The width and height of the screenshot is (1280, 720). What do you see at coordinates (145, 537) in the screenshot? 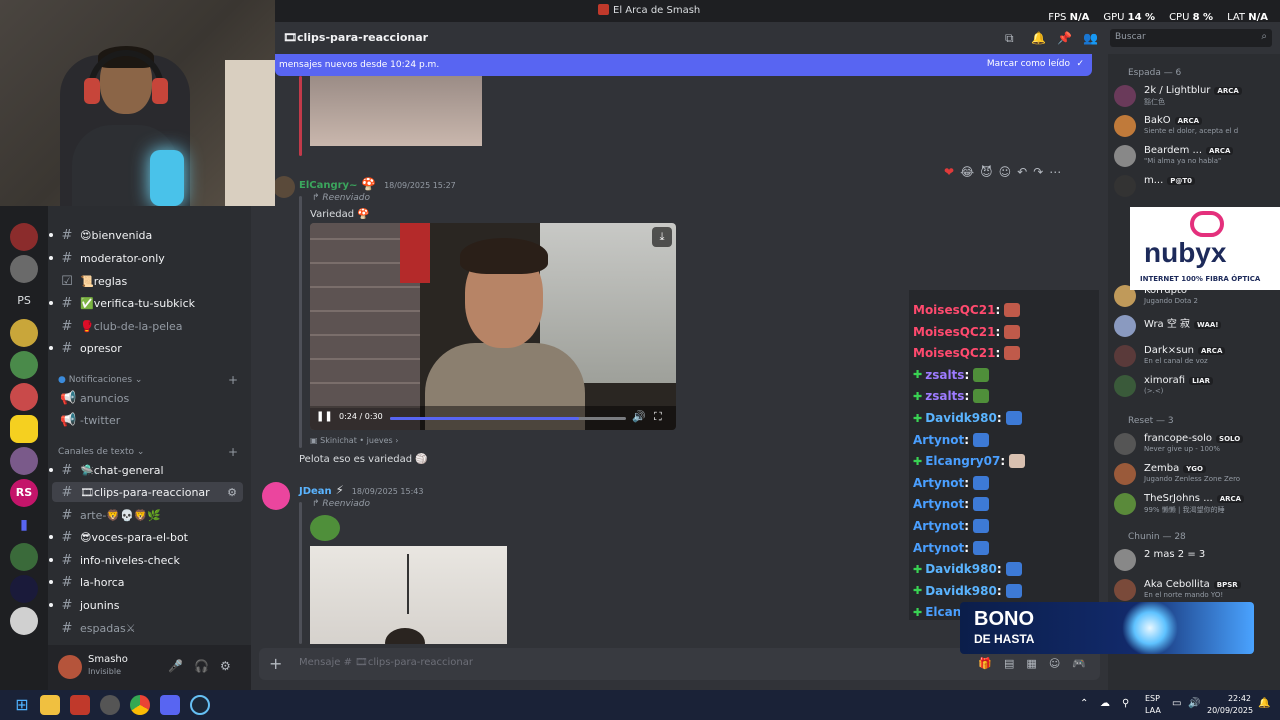
I see `channel-item: # 😎 voces-para-el-bot` at bounding box center [145, 537].